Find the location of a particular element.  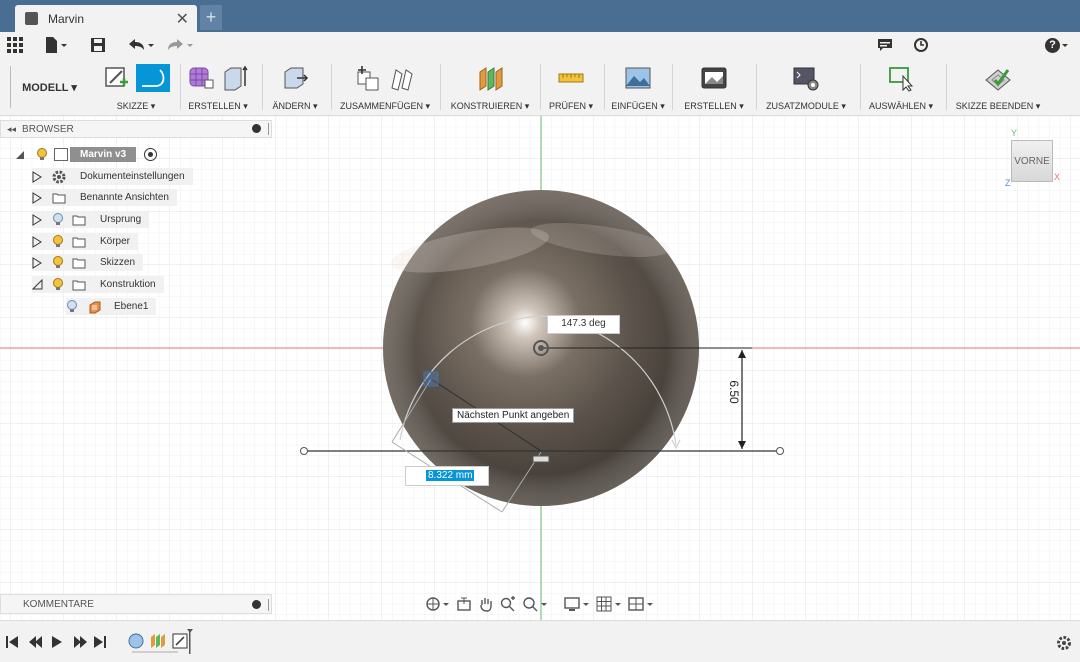

tree-item-ebene1: Ebene1 is located at coordinates (111, 306).